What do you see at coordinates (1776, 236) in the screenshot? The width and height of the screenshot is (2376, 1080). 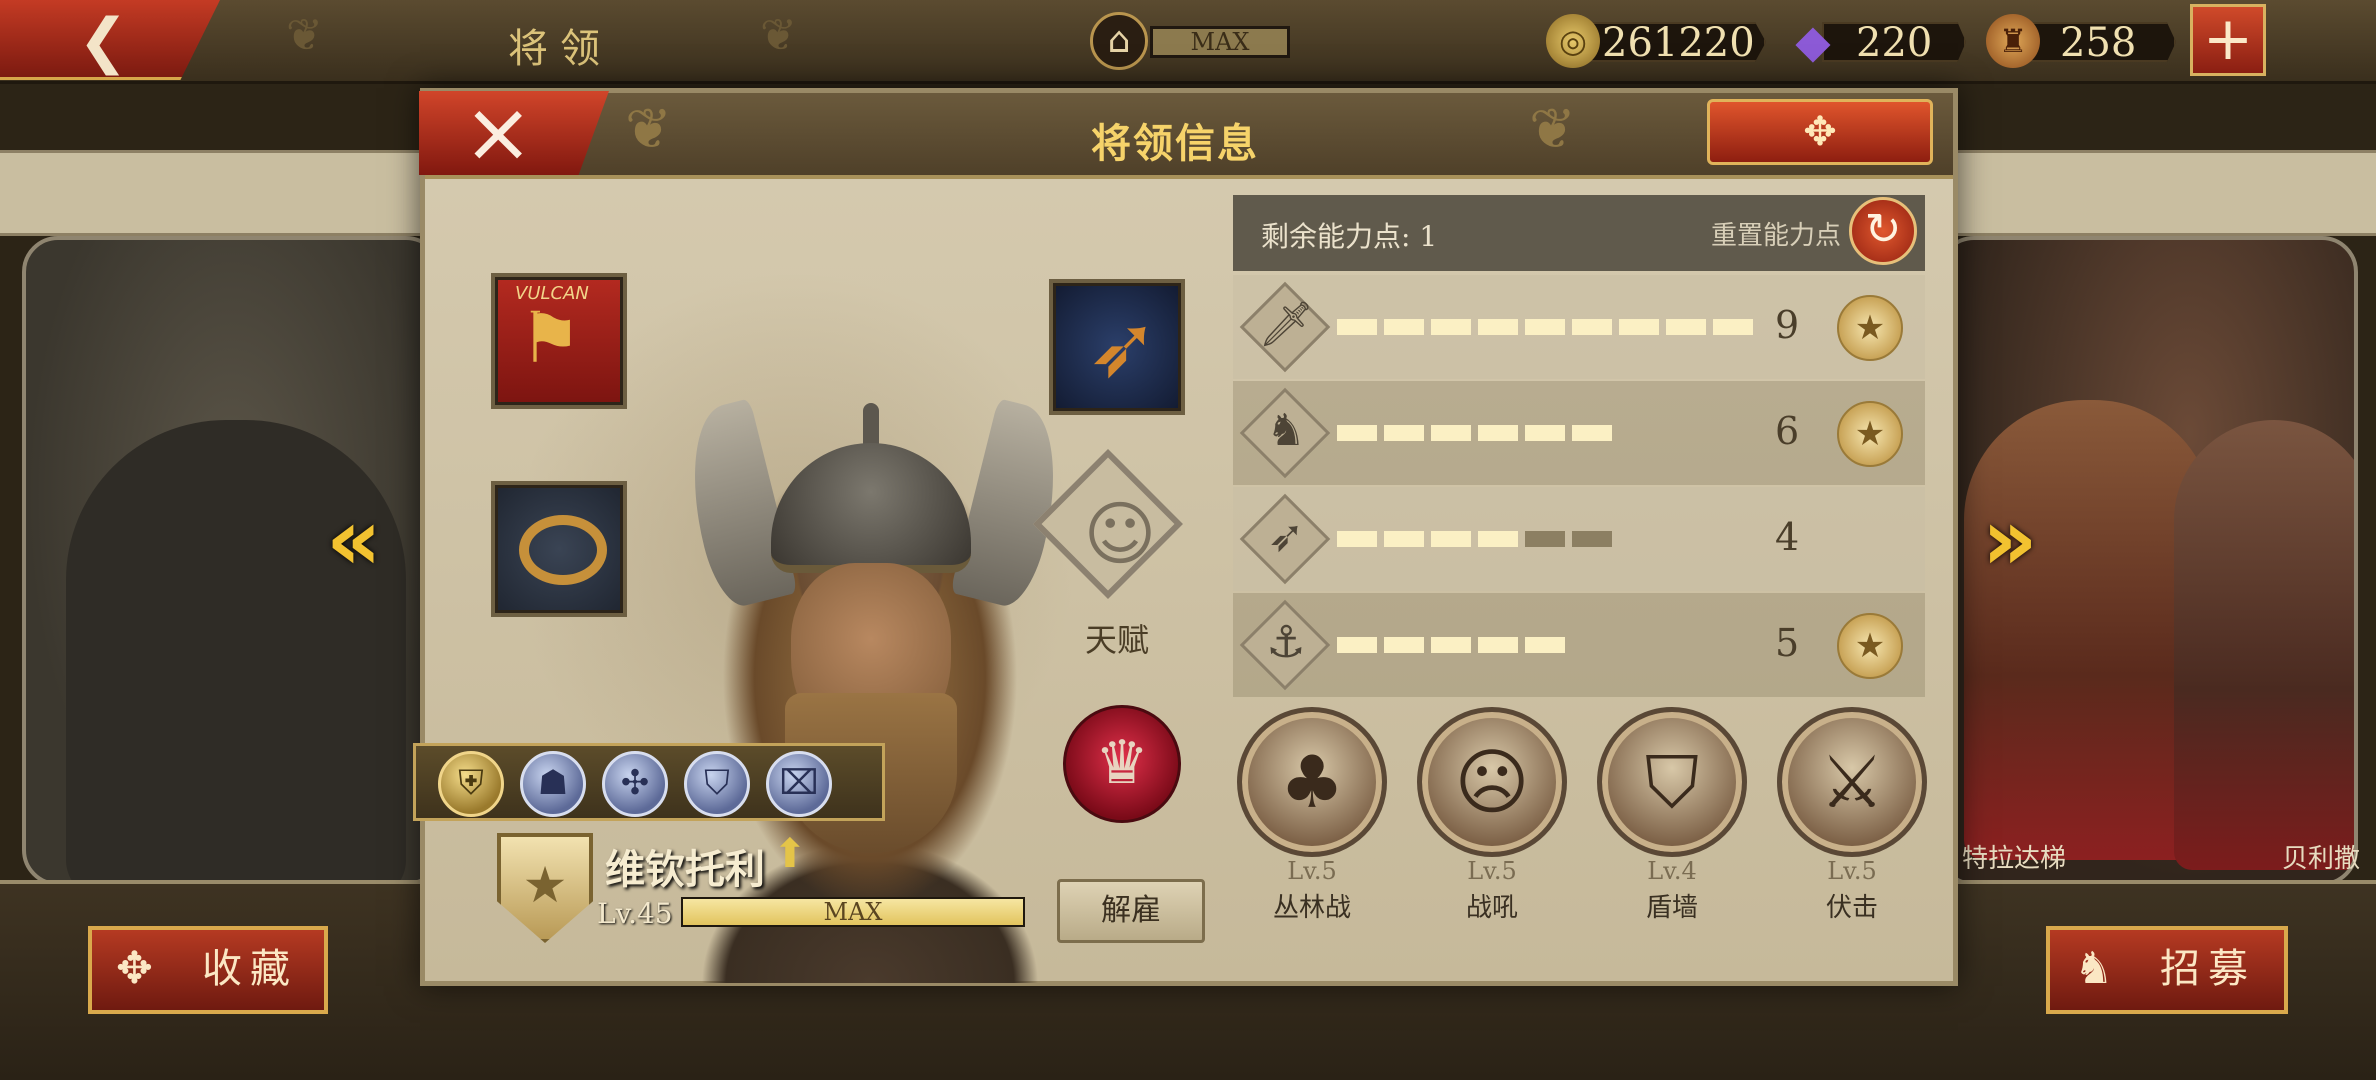 I see `reset-points-label: 重置能力点` at bounding box center [1776, 236].